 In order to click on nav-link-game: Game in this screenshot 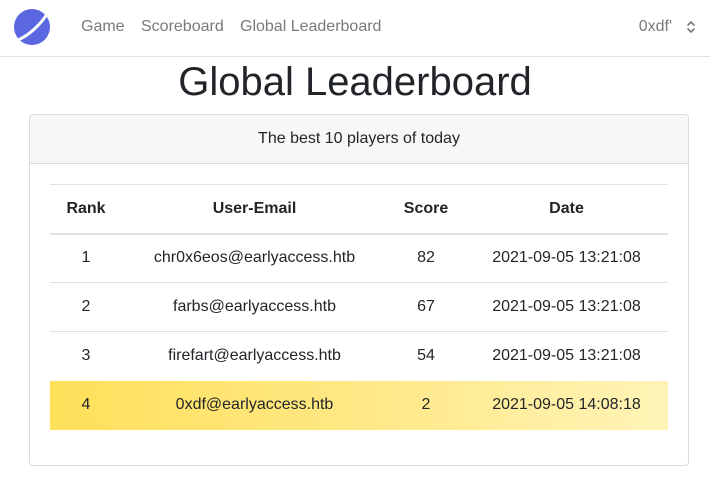, I will do `click(103, 27)`.